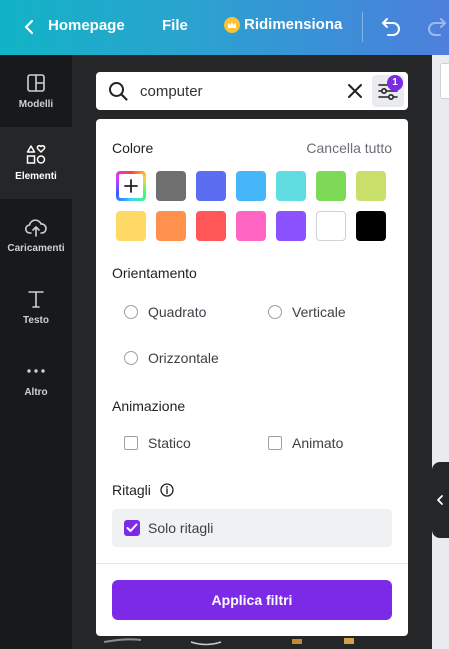 This screenshot has width=449, height=649. I want to click on option-label: Orizzontale, so click(183, 358).